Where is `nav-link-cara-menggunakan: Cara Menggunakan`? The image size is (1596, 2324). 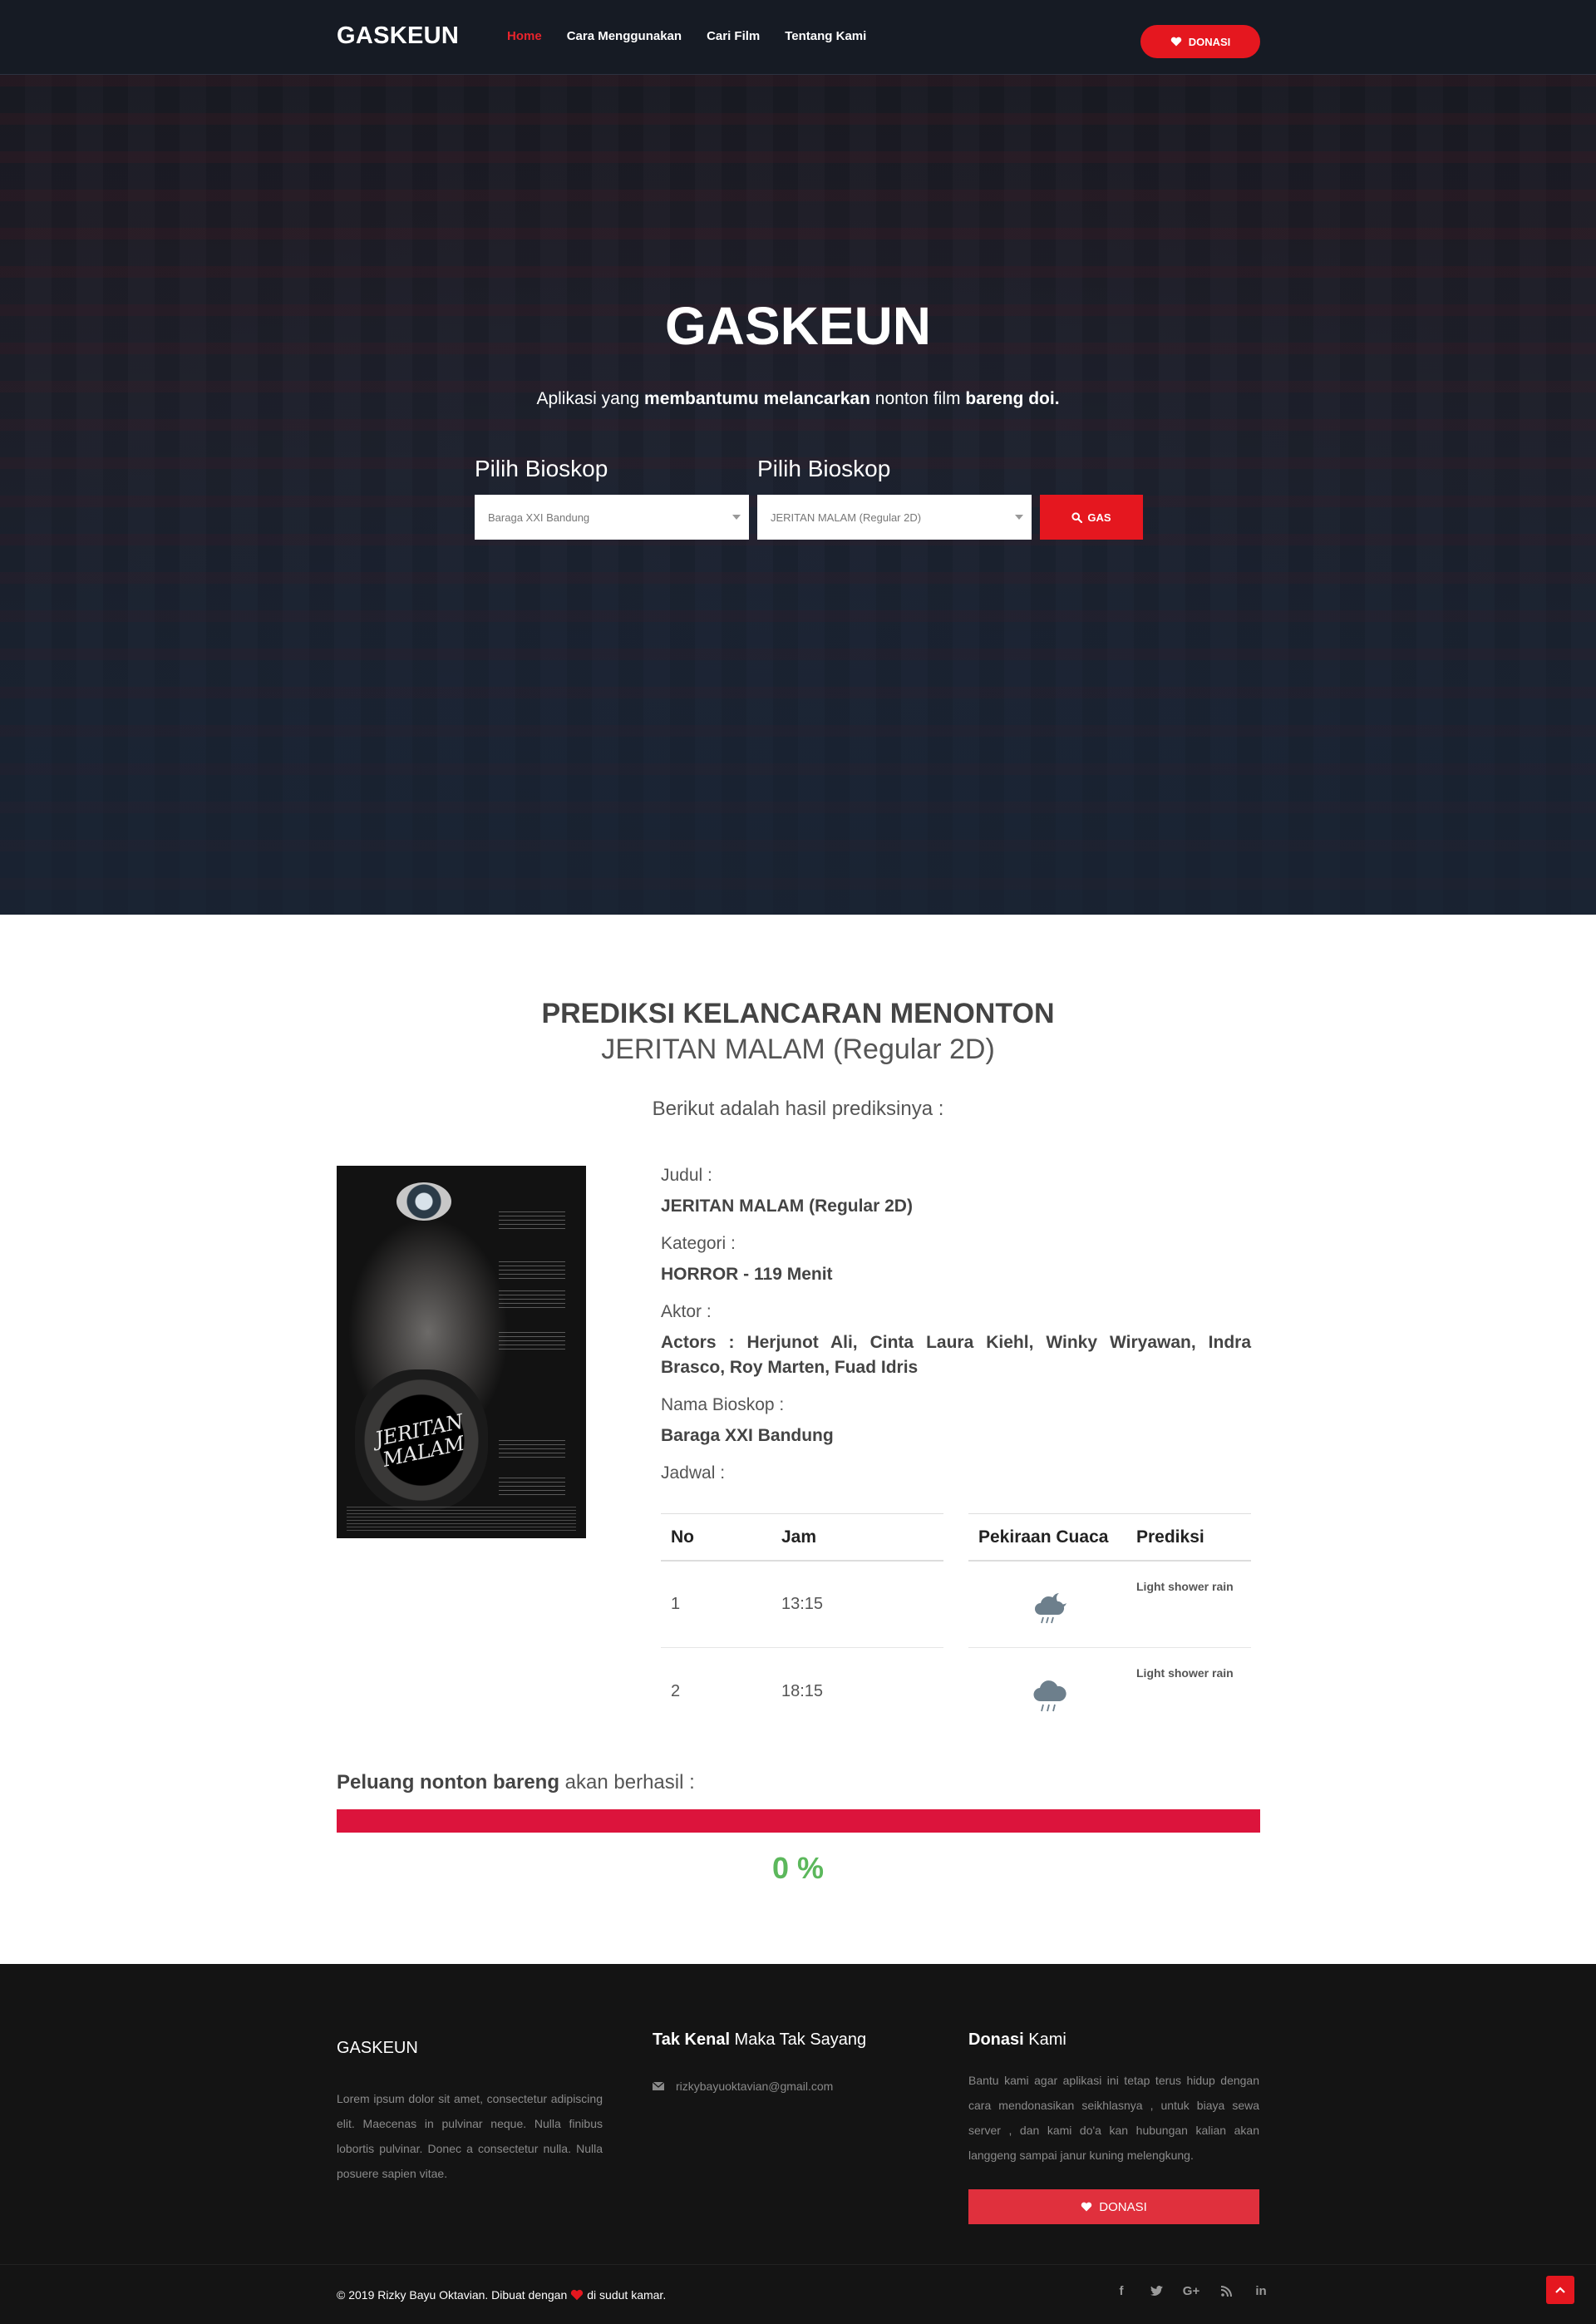
nav-link-cara-menggunakan: Cara Menggunakan is located at coordinates (624, 36).